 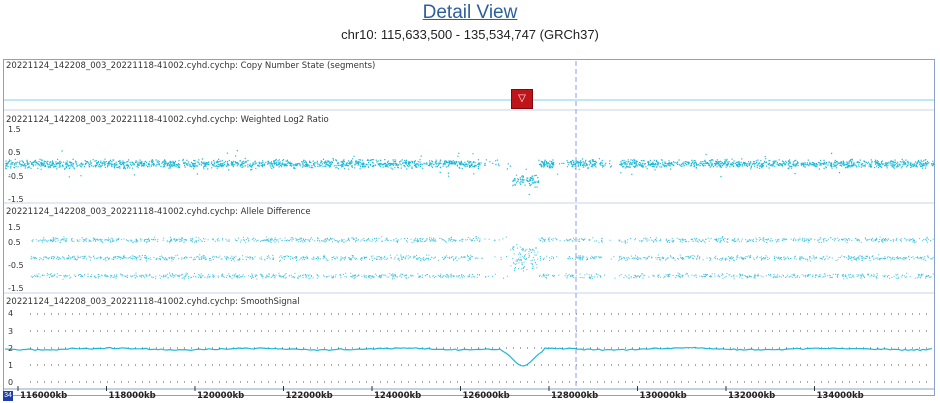 I want to click on chromosome-badge: 34, so click(x=8, y=396).